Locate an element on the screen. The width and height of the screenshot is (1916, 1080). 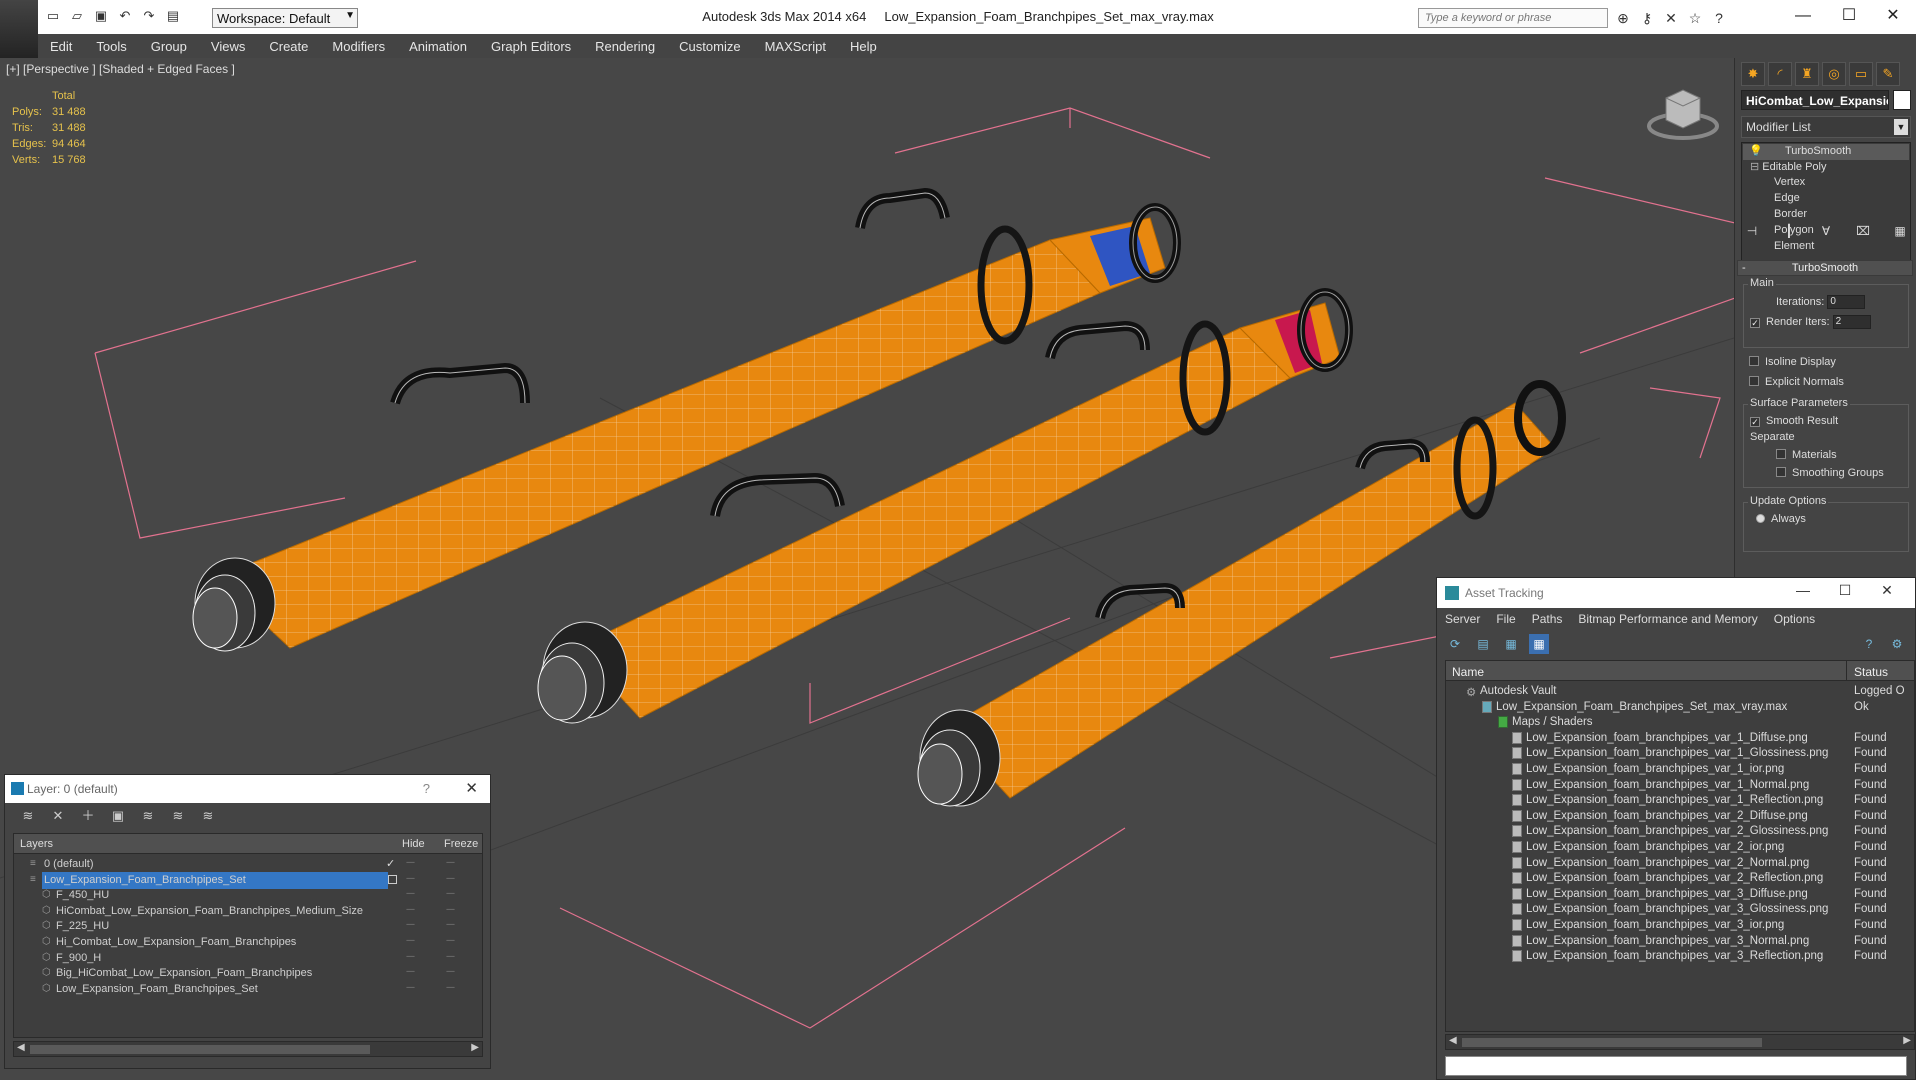
modifier-list-dropdown: Modifier List ▼ is located at coordinates (1826, 127).